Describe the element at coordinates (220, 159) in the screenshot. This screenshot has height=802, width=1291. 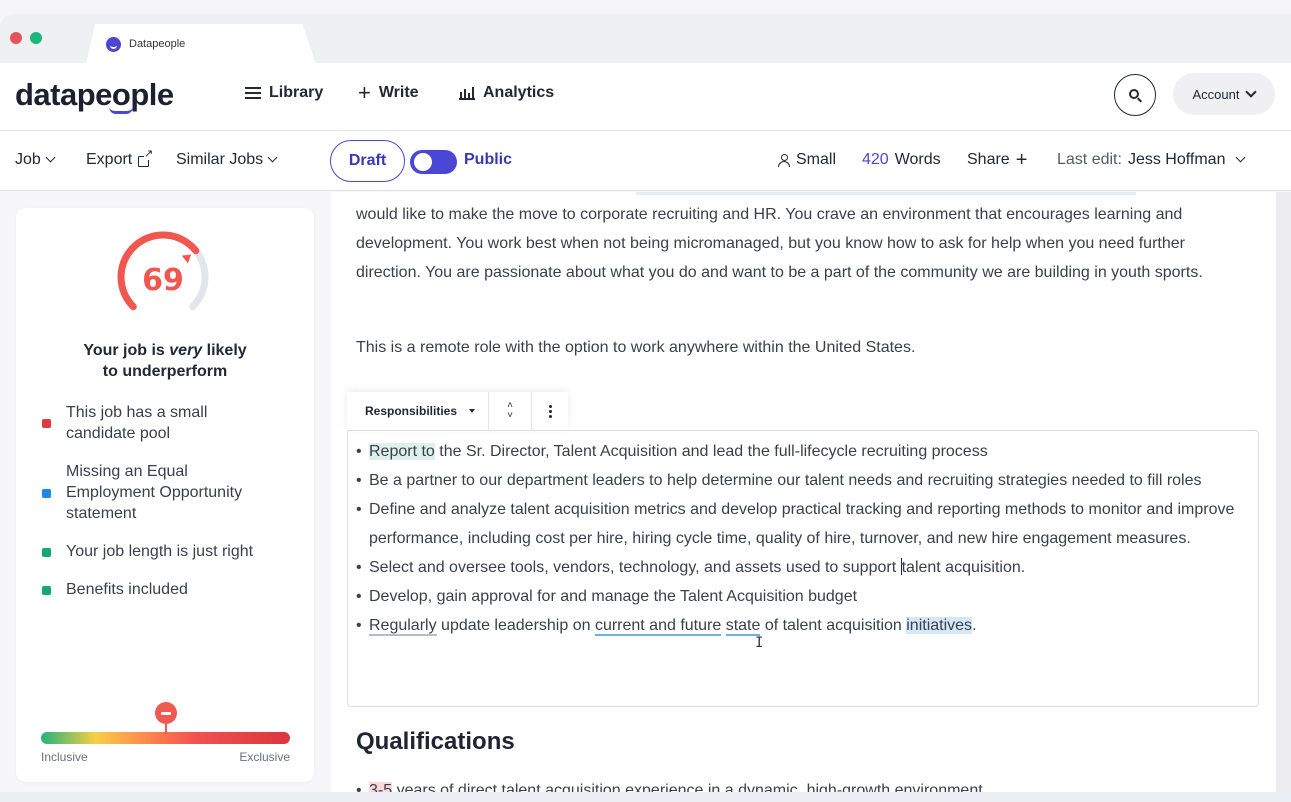
I see `similar-jobs-label: Similar Jobs` at that location.